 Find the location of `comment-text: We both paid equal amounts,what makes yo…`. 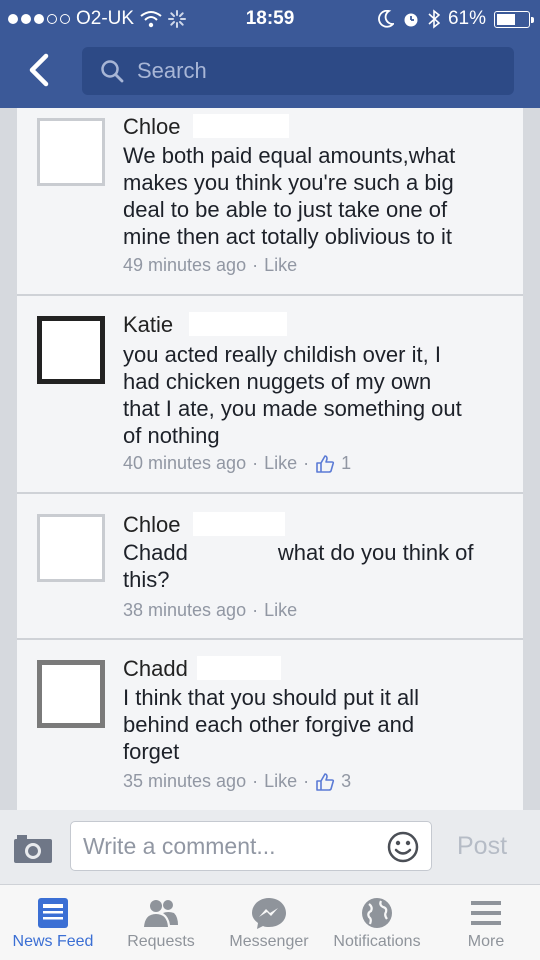

comment-text: We both paid equal amounts,what makes yo… is located at coordinates (289, 196).